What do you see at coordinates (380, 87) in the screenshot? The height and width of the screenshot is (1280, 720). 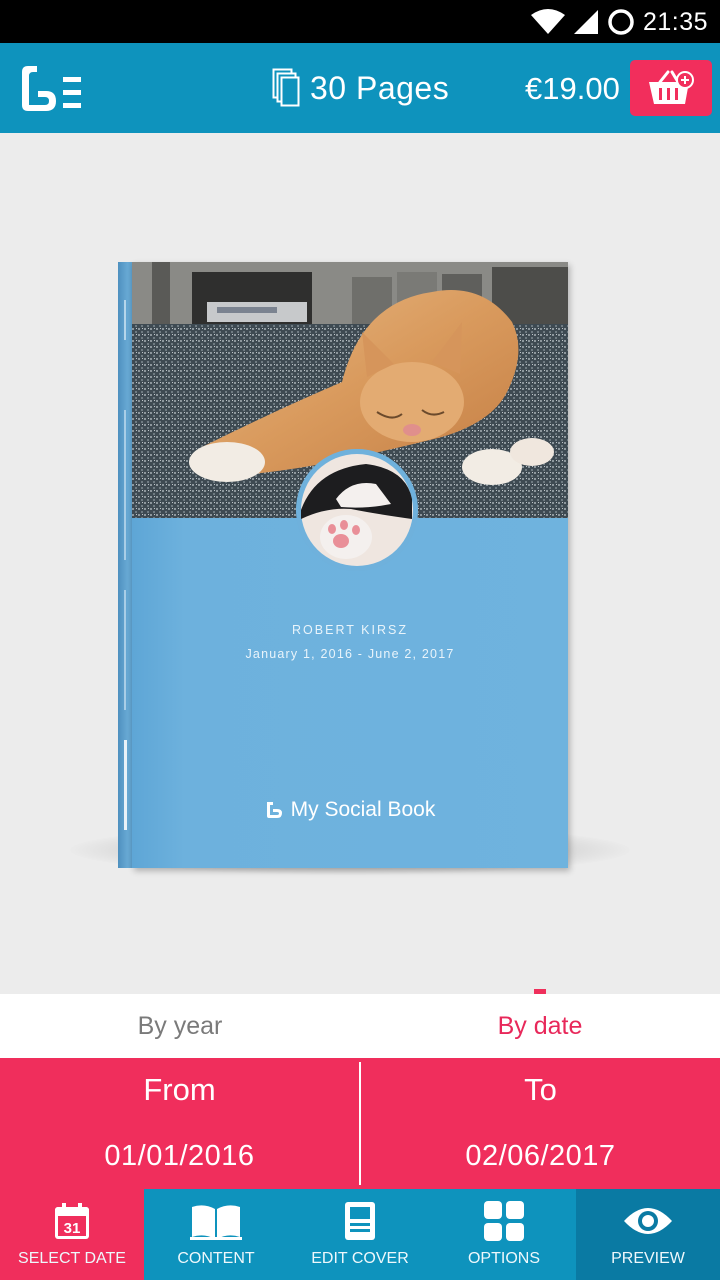 I see `pages-label: 30 Pages` at bounding box center [380, 87].